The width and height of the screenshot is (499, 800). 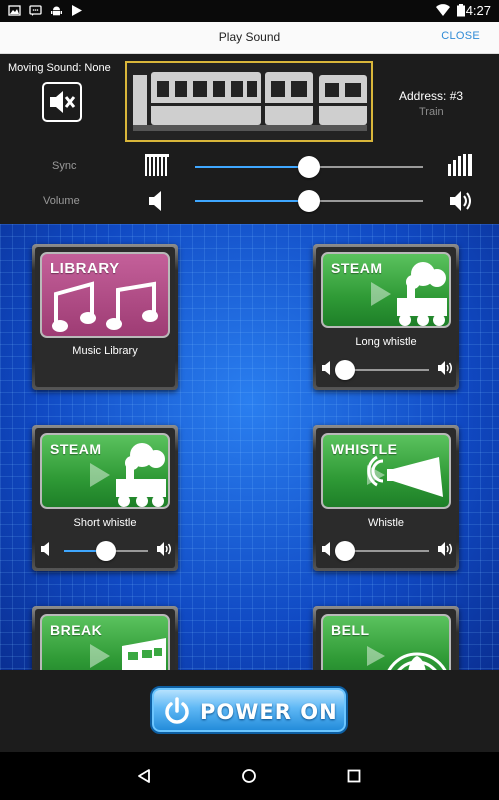 I want to click on gallery-icon, so click(x=14, y=10).